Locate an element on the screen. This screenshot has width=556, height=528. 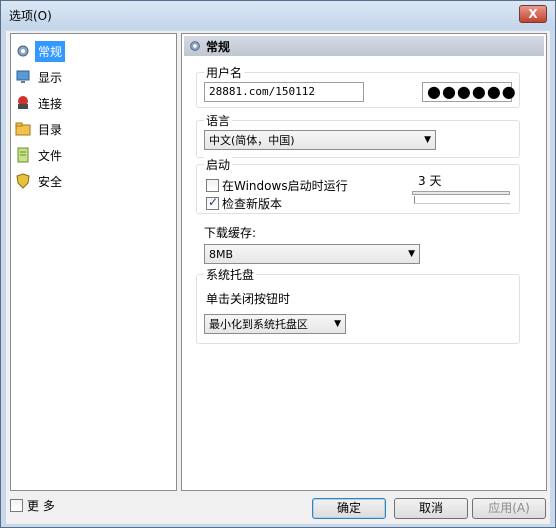
apply-button: 应用(A) is located at coordinates (509, 508).